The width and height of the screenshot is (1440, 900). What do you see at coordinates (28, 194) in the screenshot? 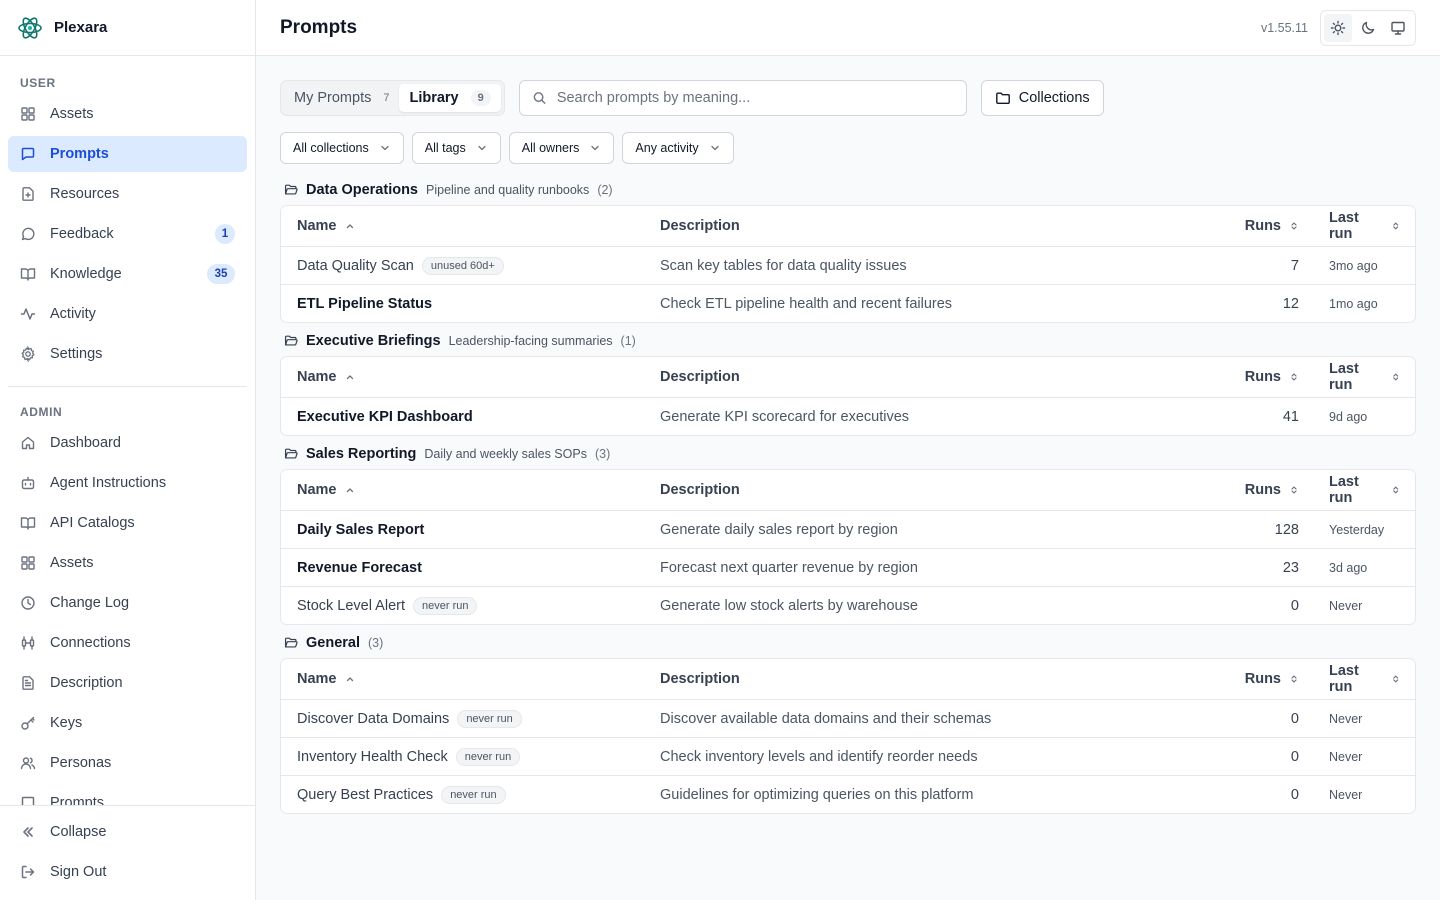
I see `file-plus-icon` at bounding box center [28, 194].